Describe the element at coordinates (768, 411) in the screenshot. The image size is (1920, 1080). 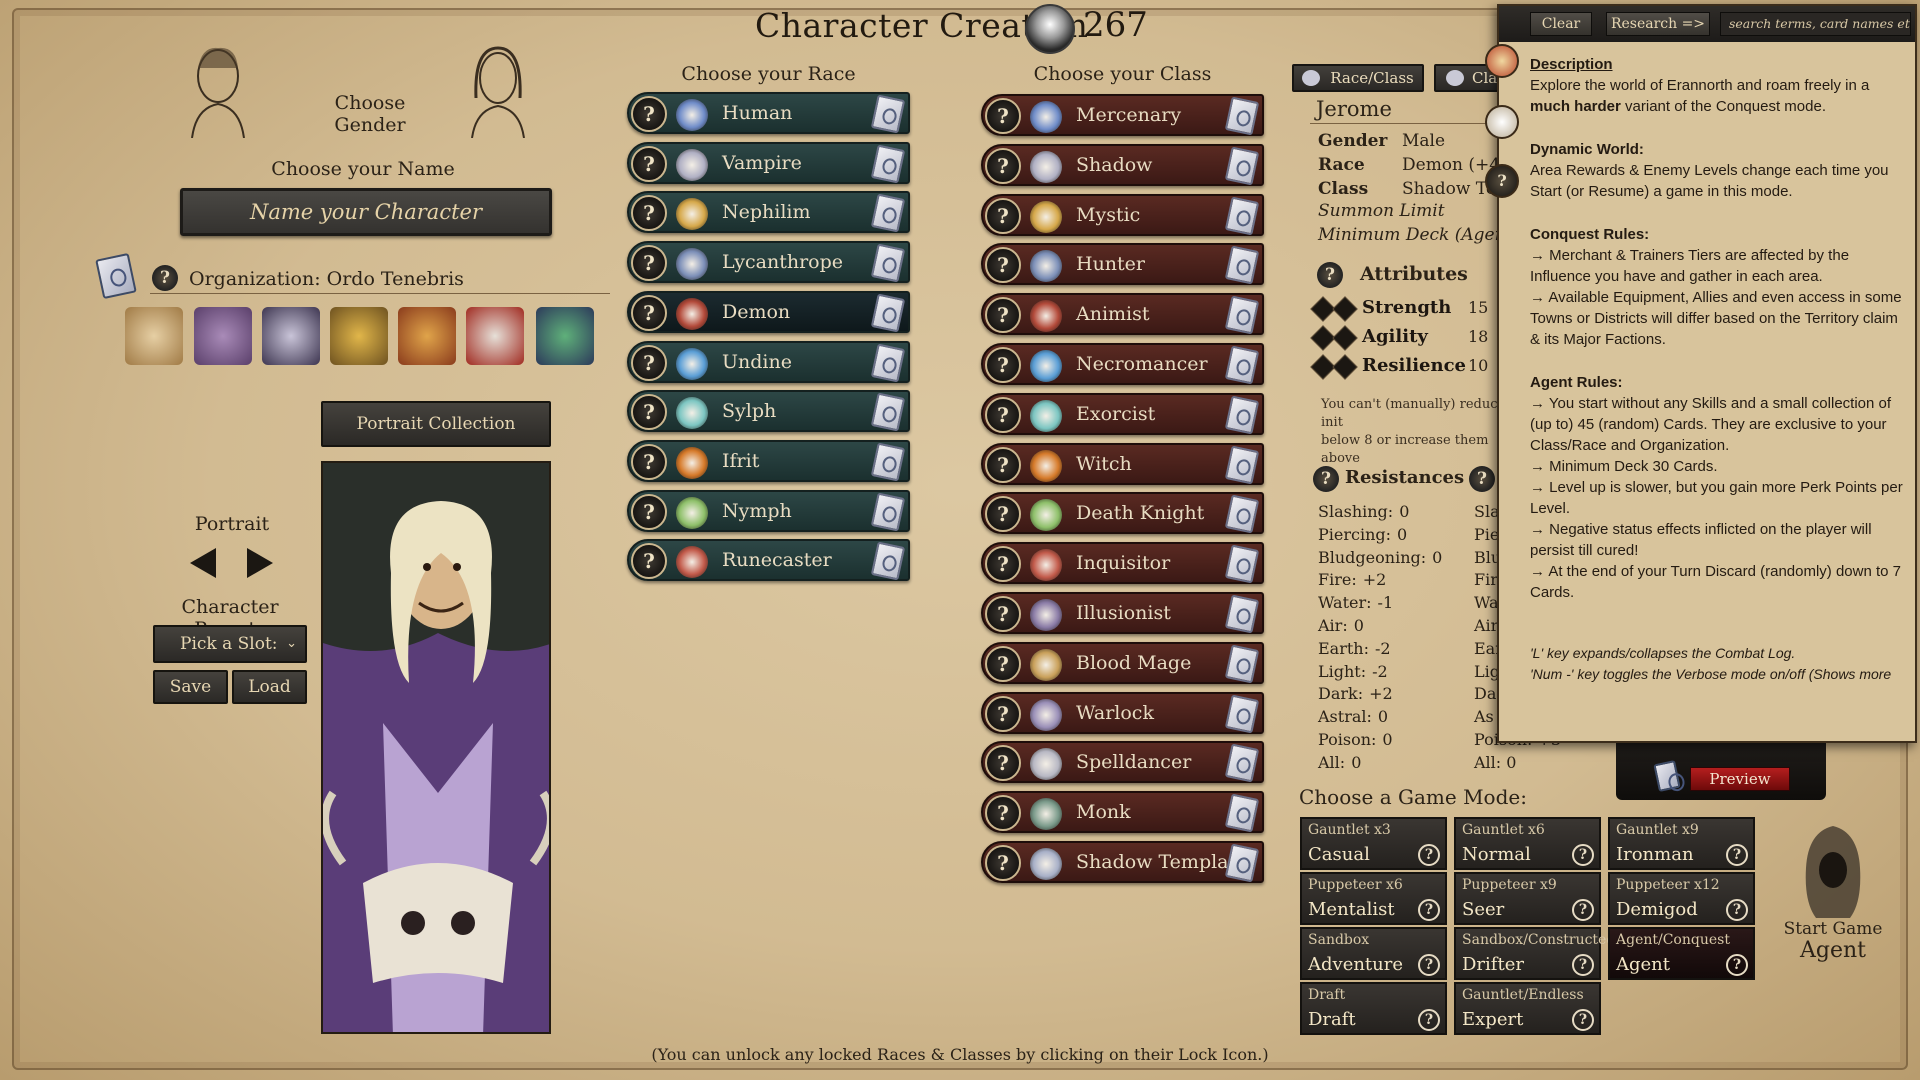
I see `race-row: ? Sylph` at that location.